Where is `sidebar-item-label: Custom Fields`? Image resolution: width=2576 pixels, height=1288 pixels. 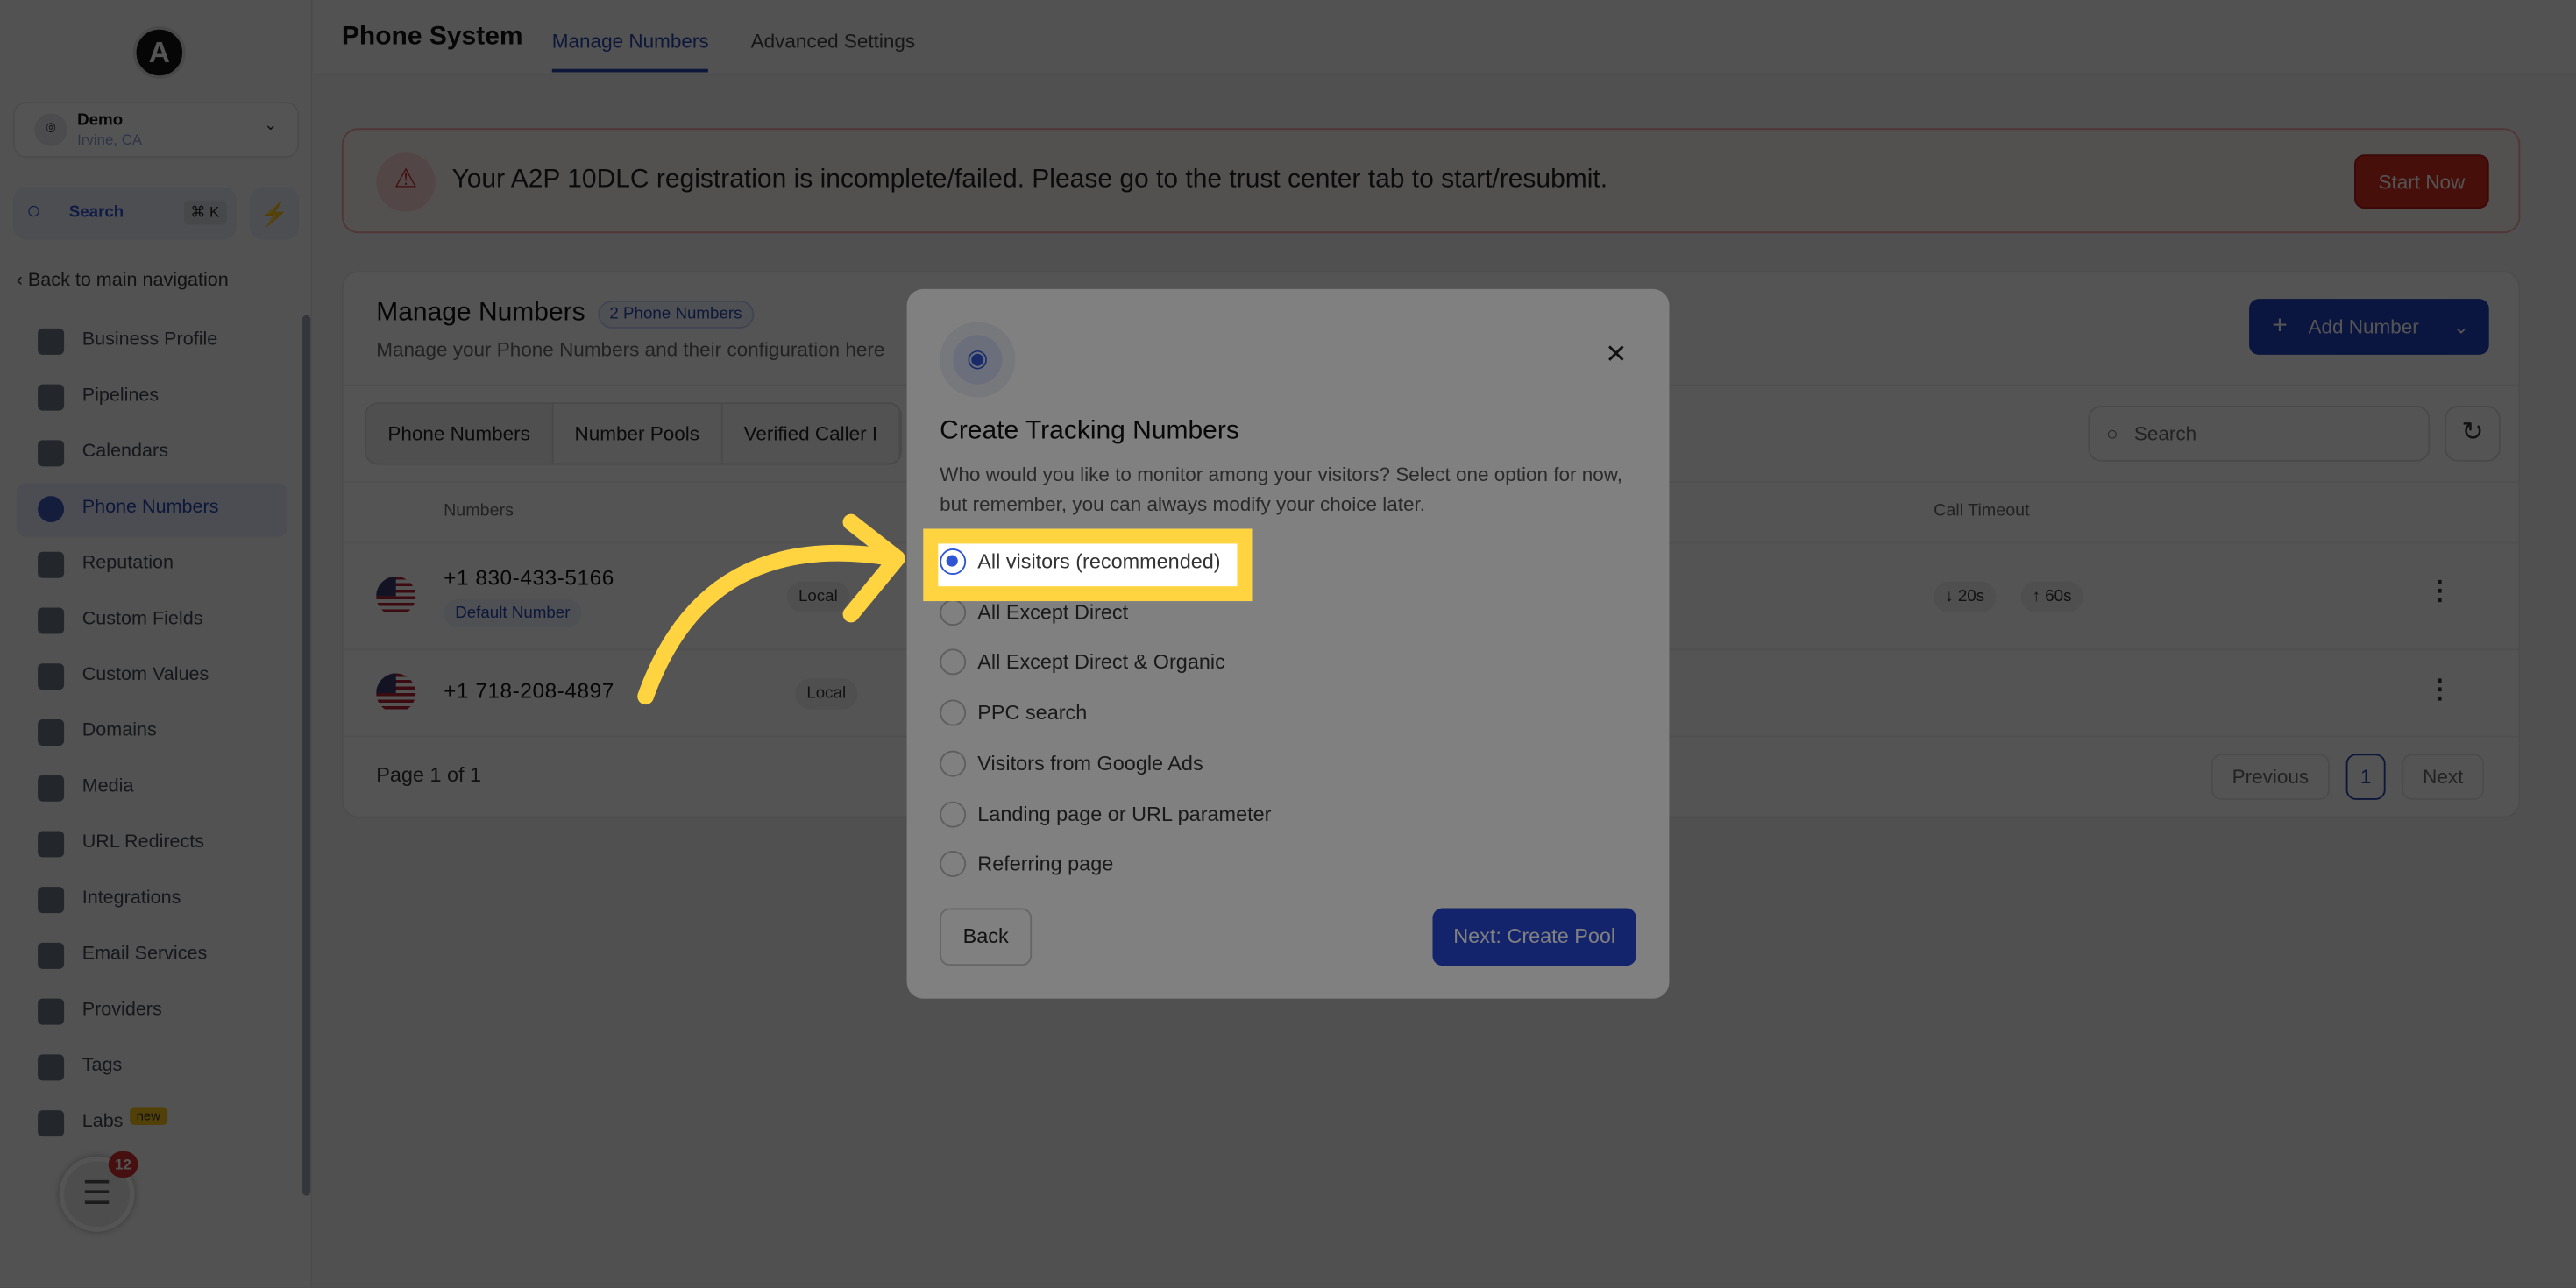 sidebar-item-label: Custom Fields is located at coordinates (142, 619).